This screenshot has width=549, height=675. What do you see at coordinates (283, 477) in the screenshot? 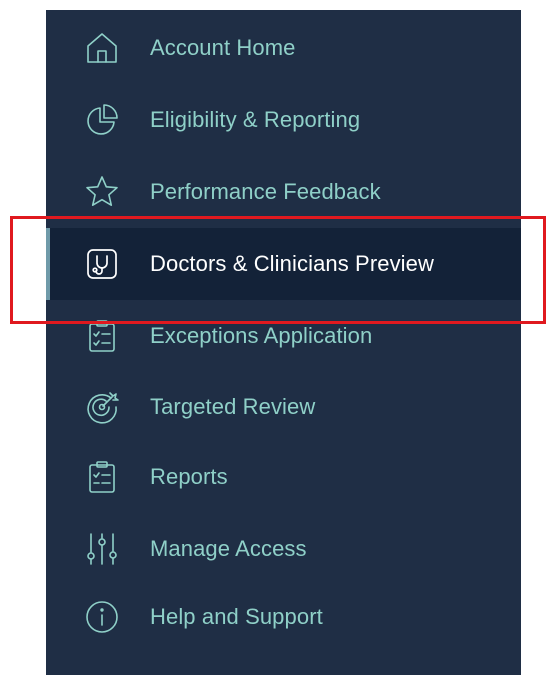
I see `sidebar-item-reports: Reports` at bounding box center [283, 477].